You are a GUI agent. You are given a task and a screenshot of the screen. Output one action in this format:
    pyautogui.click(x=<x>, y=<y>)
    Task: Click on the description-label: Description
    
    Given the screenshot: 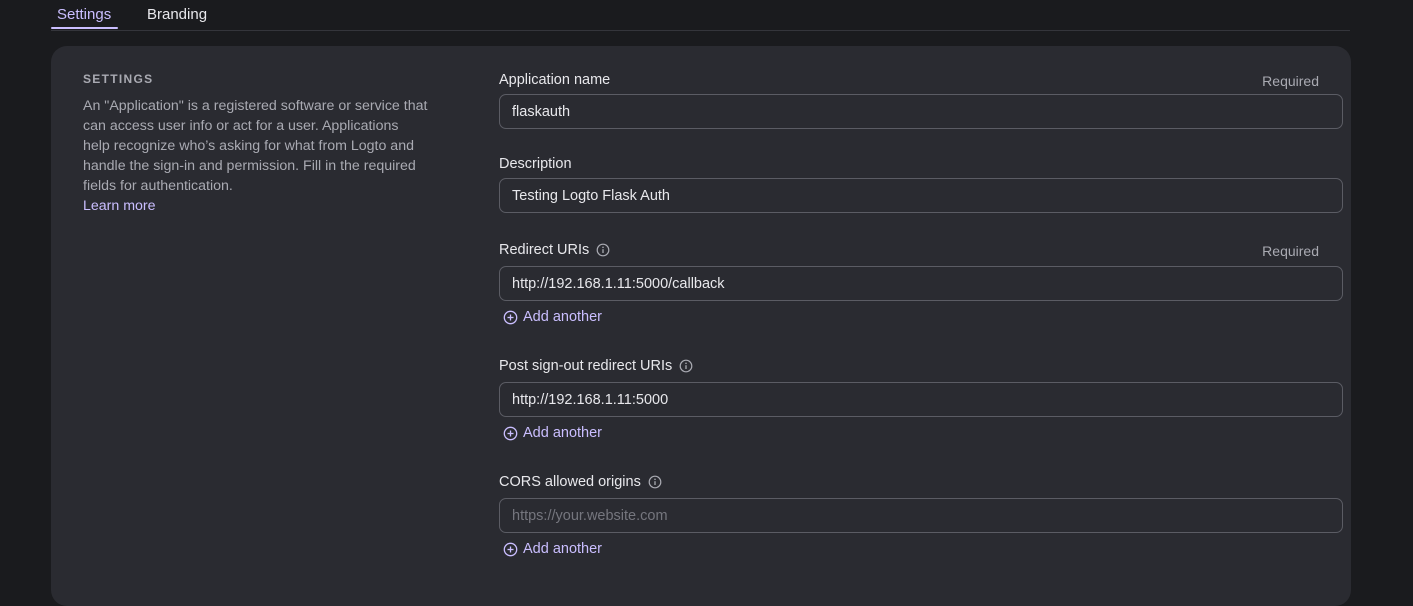 What is the action you would take?
    pyautogui.click(x=535, y=164)
    